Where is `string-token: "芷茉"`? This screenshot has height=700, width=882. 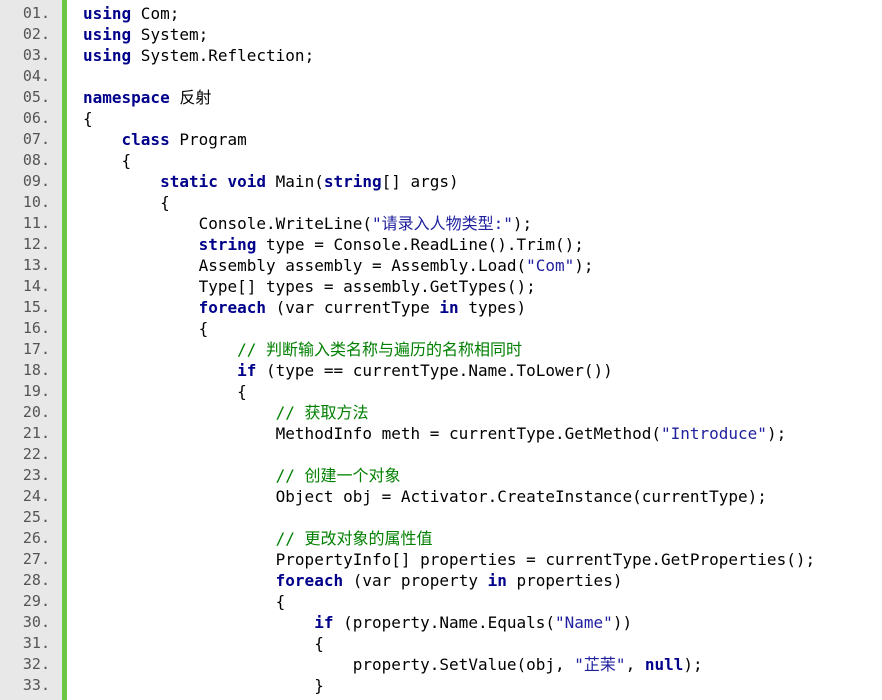 string-token: "芷茉" is located at coordinates (600, 664).